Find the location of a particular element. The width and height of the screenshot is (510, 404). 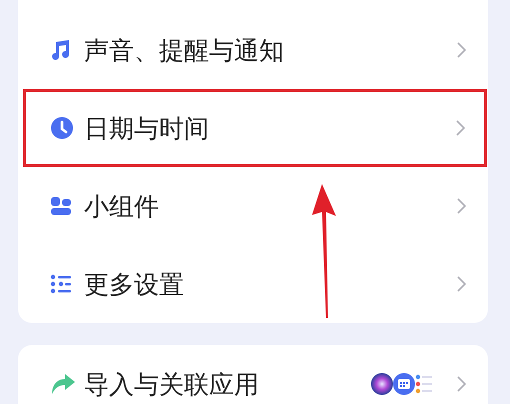

list-icon is located at coordinates (61, 284).